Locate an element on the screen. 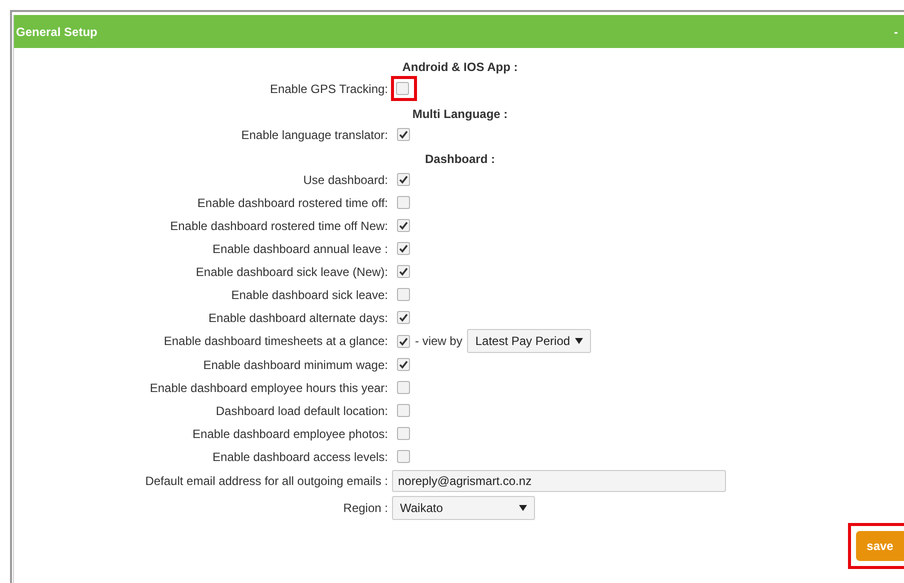  panel-title: General Setup is located at coordinates (57, 31).